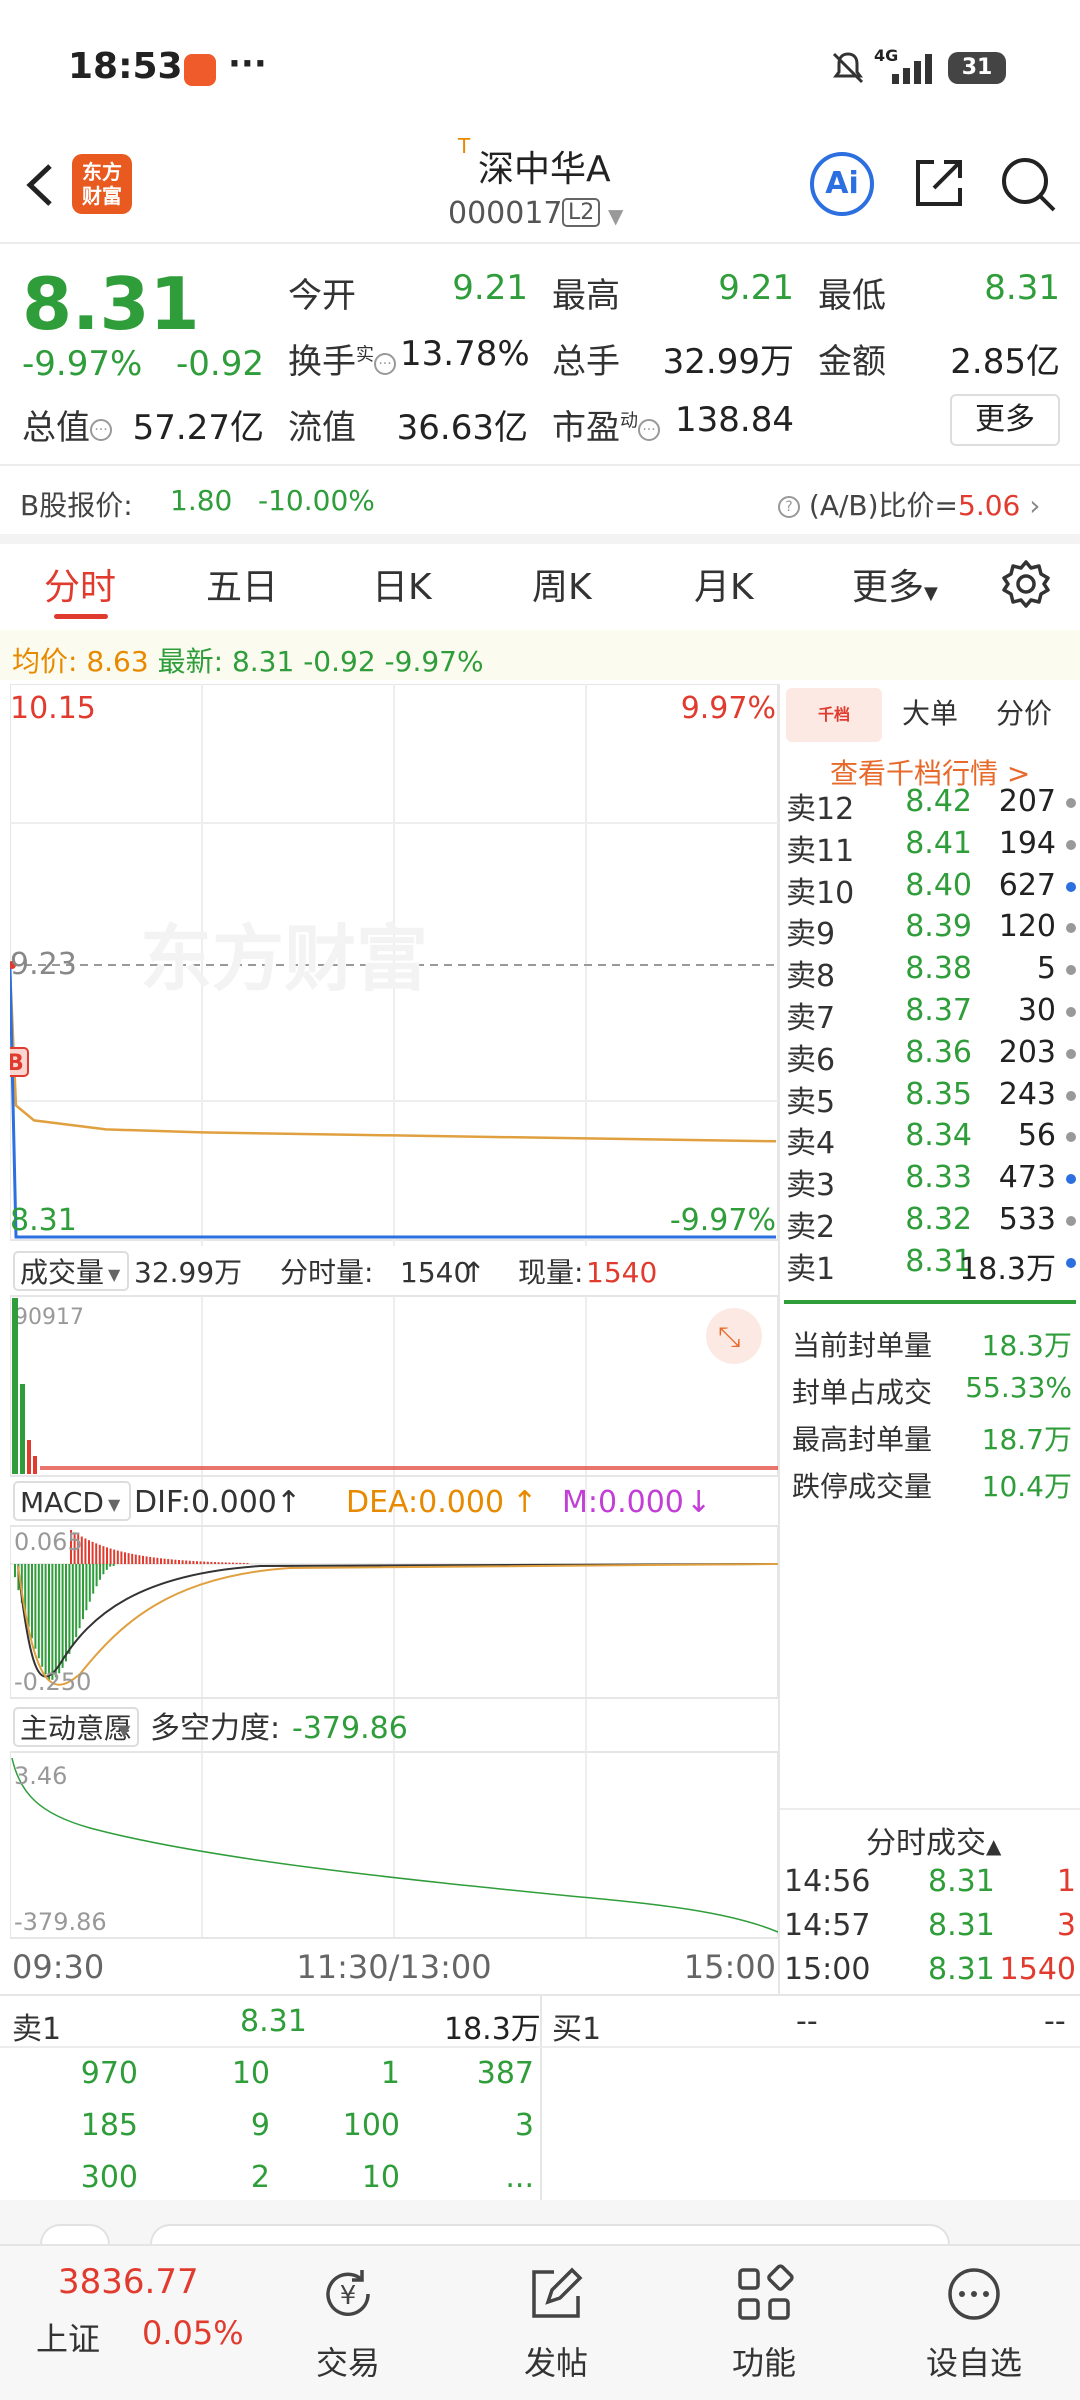  I want to click on ask-row: 卖2 8.32 533, so click(931, 1223).